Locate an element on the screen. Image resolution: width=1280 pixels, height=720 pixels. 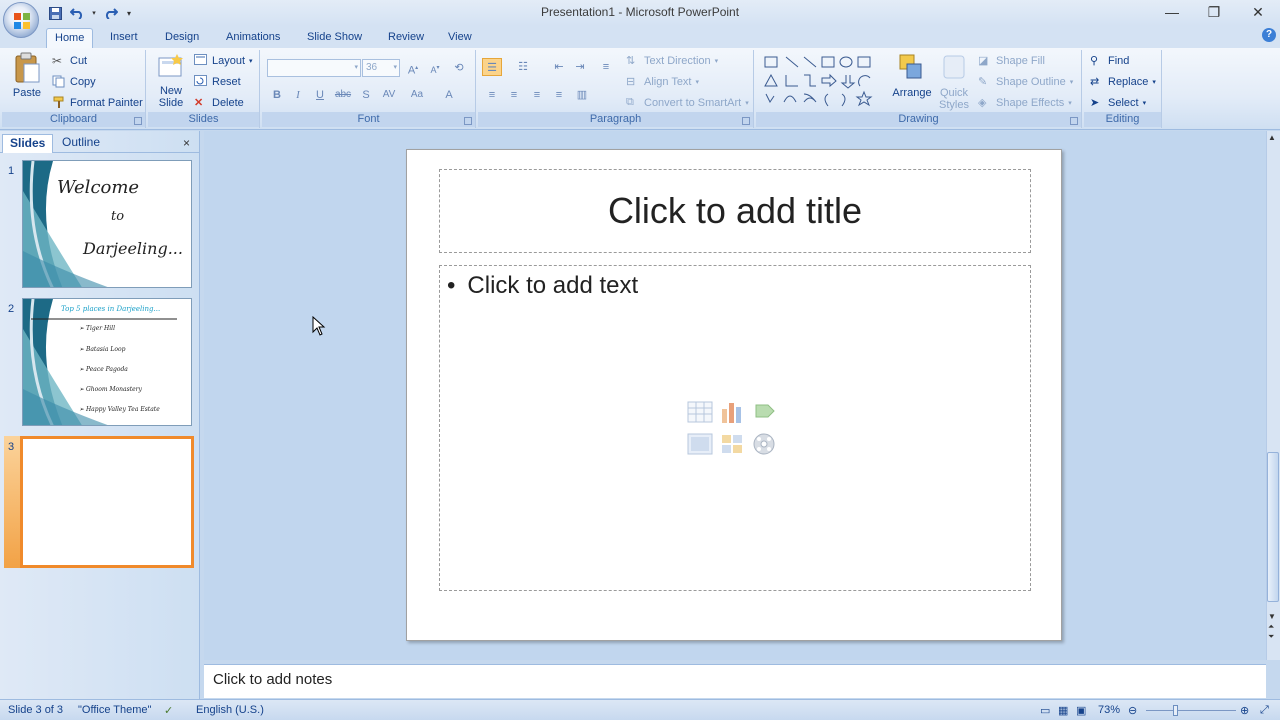
cut-label: Cut is located at coordinates (79, 61).